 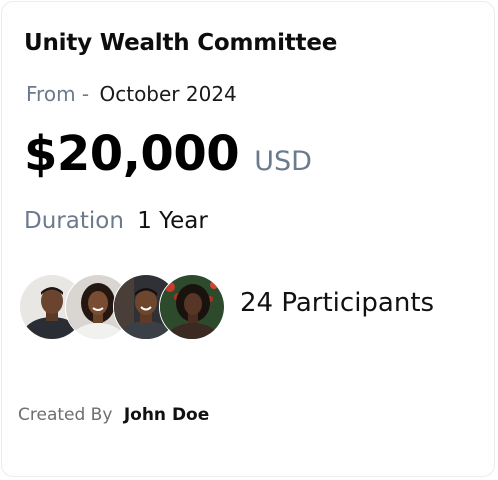 I want to click on from-label: From -, so click(x=58, y=94).